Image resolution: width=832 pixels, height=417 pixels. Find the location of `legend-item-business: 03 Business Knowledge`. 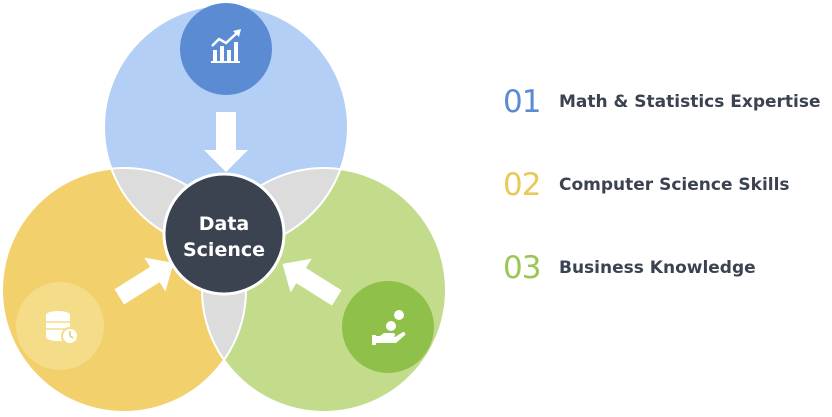

legend-item-business: 03 Business Knowledge is located at coordinates (667, 268).